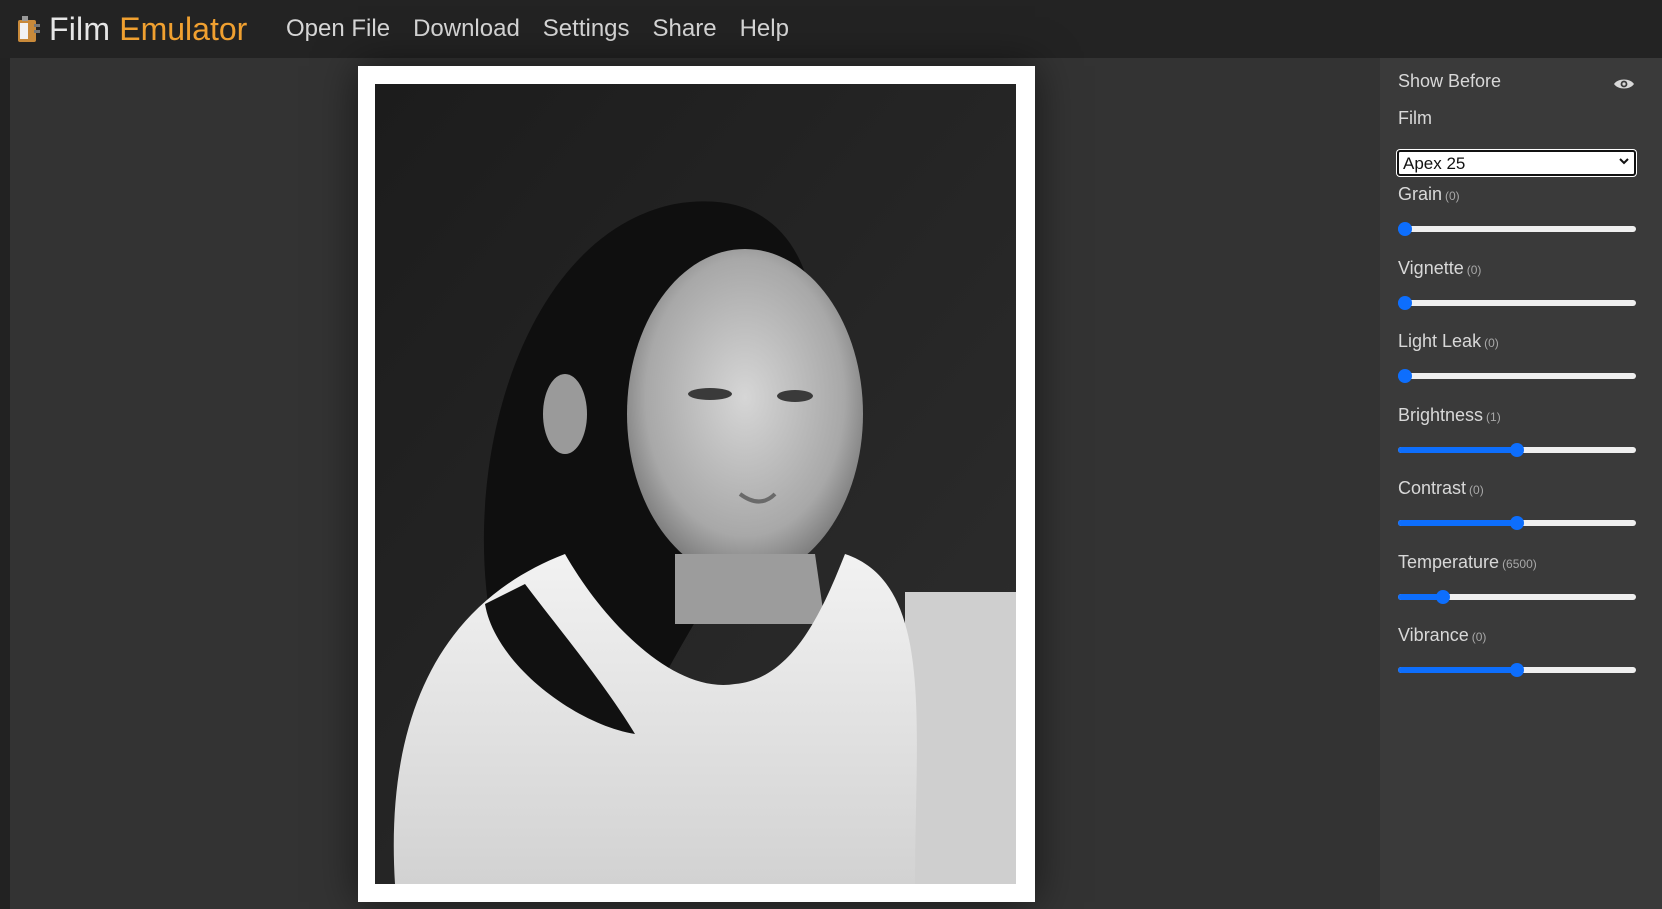  What do you see at coordinates (1441, 415) in the screenshot?
I see `brightness-label-text: Brightness` at bounding box center [1441, 415].